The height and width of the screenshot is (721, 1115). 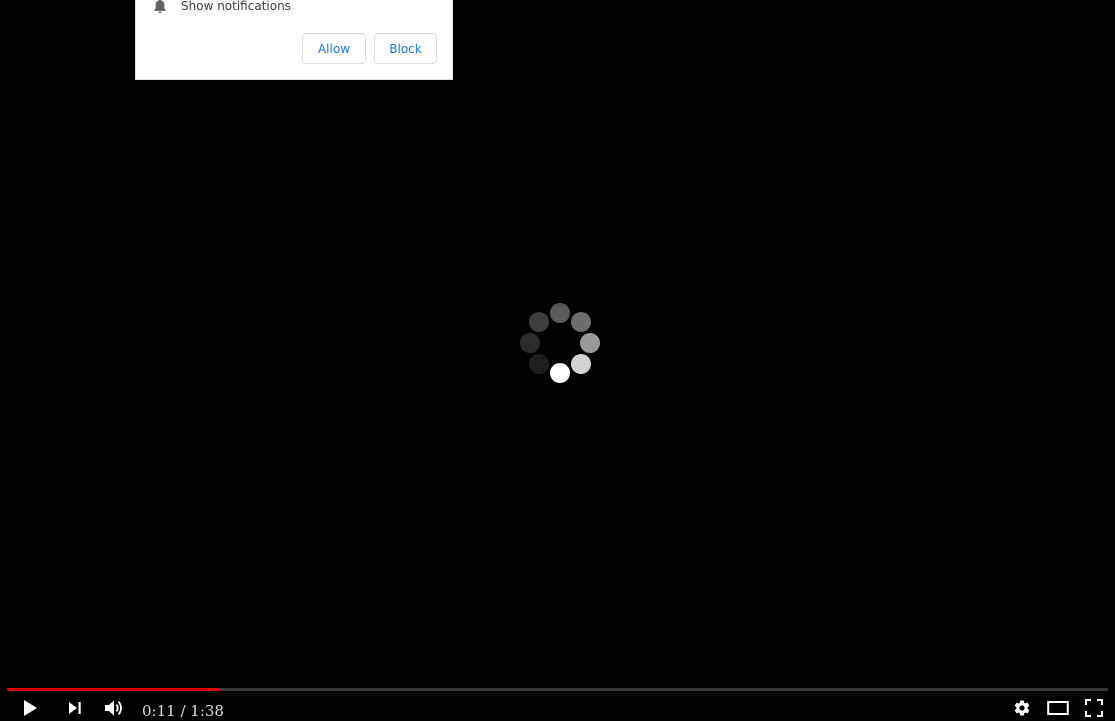 I want to click on duration: 1:38, so click(x=207, y=711).